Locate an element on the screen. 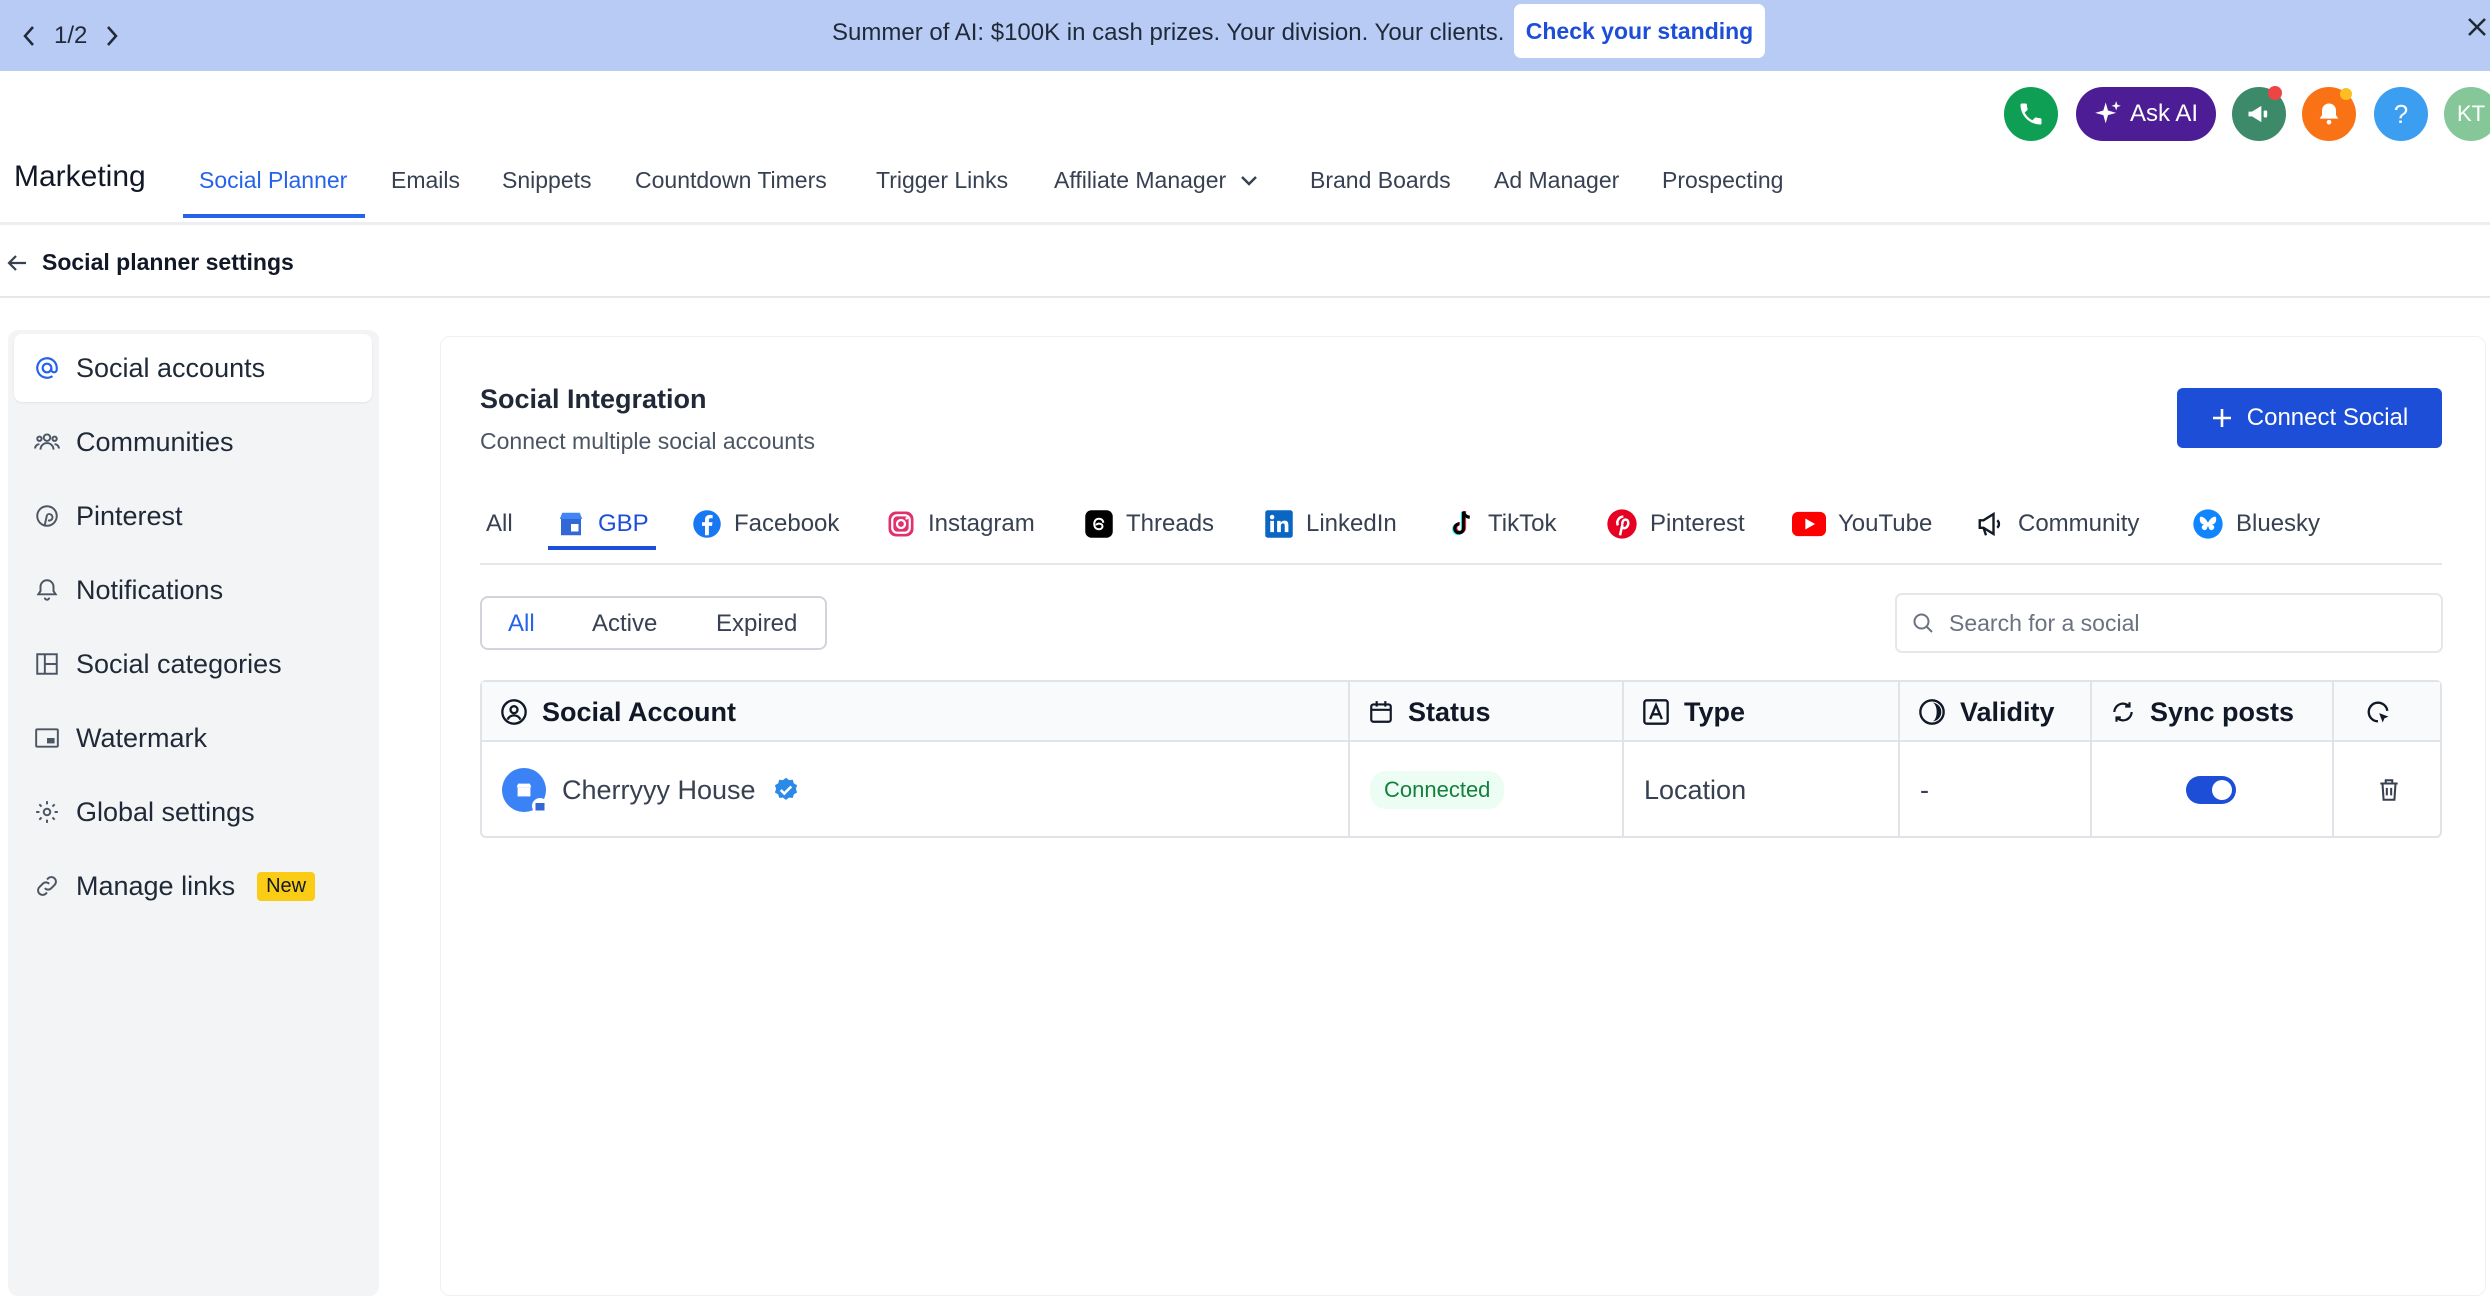  tab-community: Community is located at coordinates (2057, 524).